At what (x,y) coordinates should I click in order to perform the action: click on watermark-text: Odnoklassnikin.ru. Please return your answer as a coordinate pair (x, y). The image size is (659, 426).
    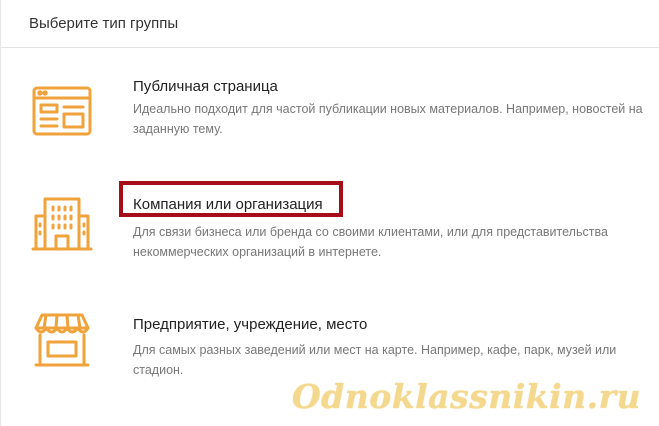
    Looking at the image, I should click on (466, 396).